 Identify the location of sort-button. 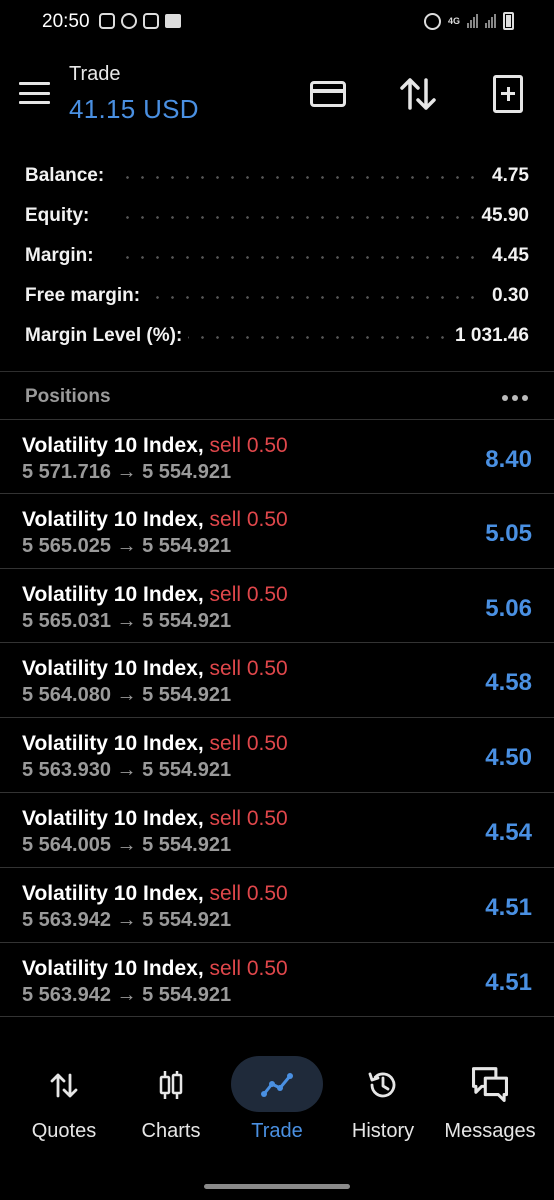
(418, 94).